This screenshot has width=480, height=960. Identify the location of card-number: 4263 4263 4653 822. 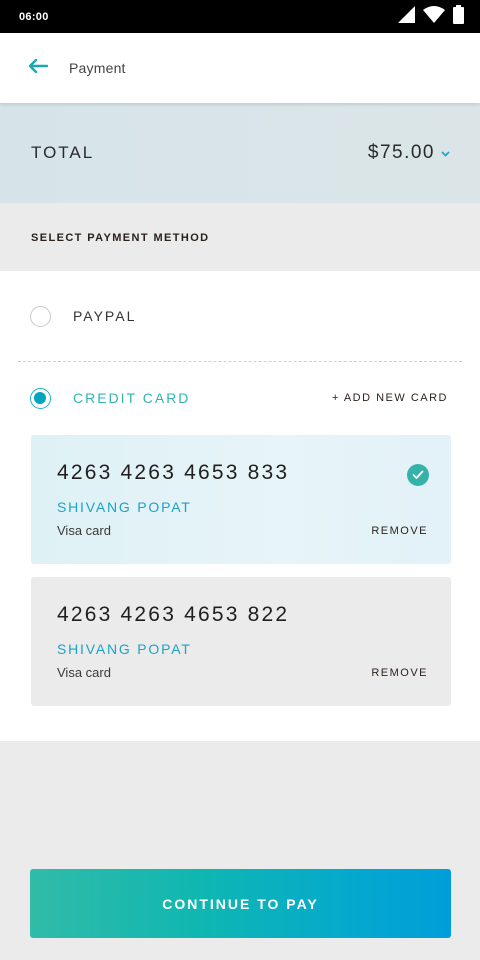
(173, 614).